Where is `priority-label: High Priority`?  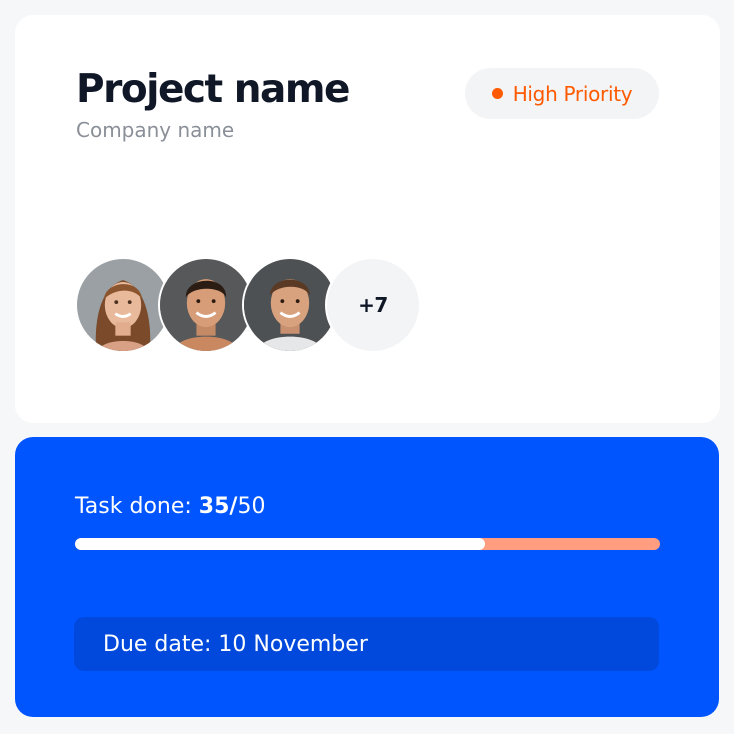 priority-label: High Priority is located at coordinates (572, 93).